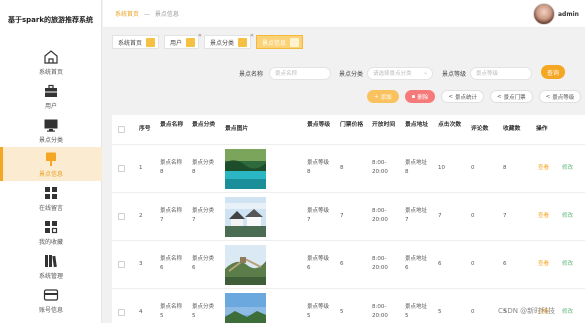  Describe the element at coordinates (147, 13) in the screenshot. I see `breadcrumb: 系统首页 — 景点信息` at that location.